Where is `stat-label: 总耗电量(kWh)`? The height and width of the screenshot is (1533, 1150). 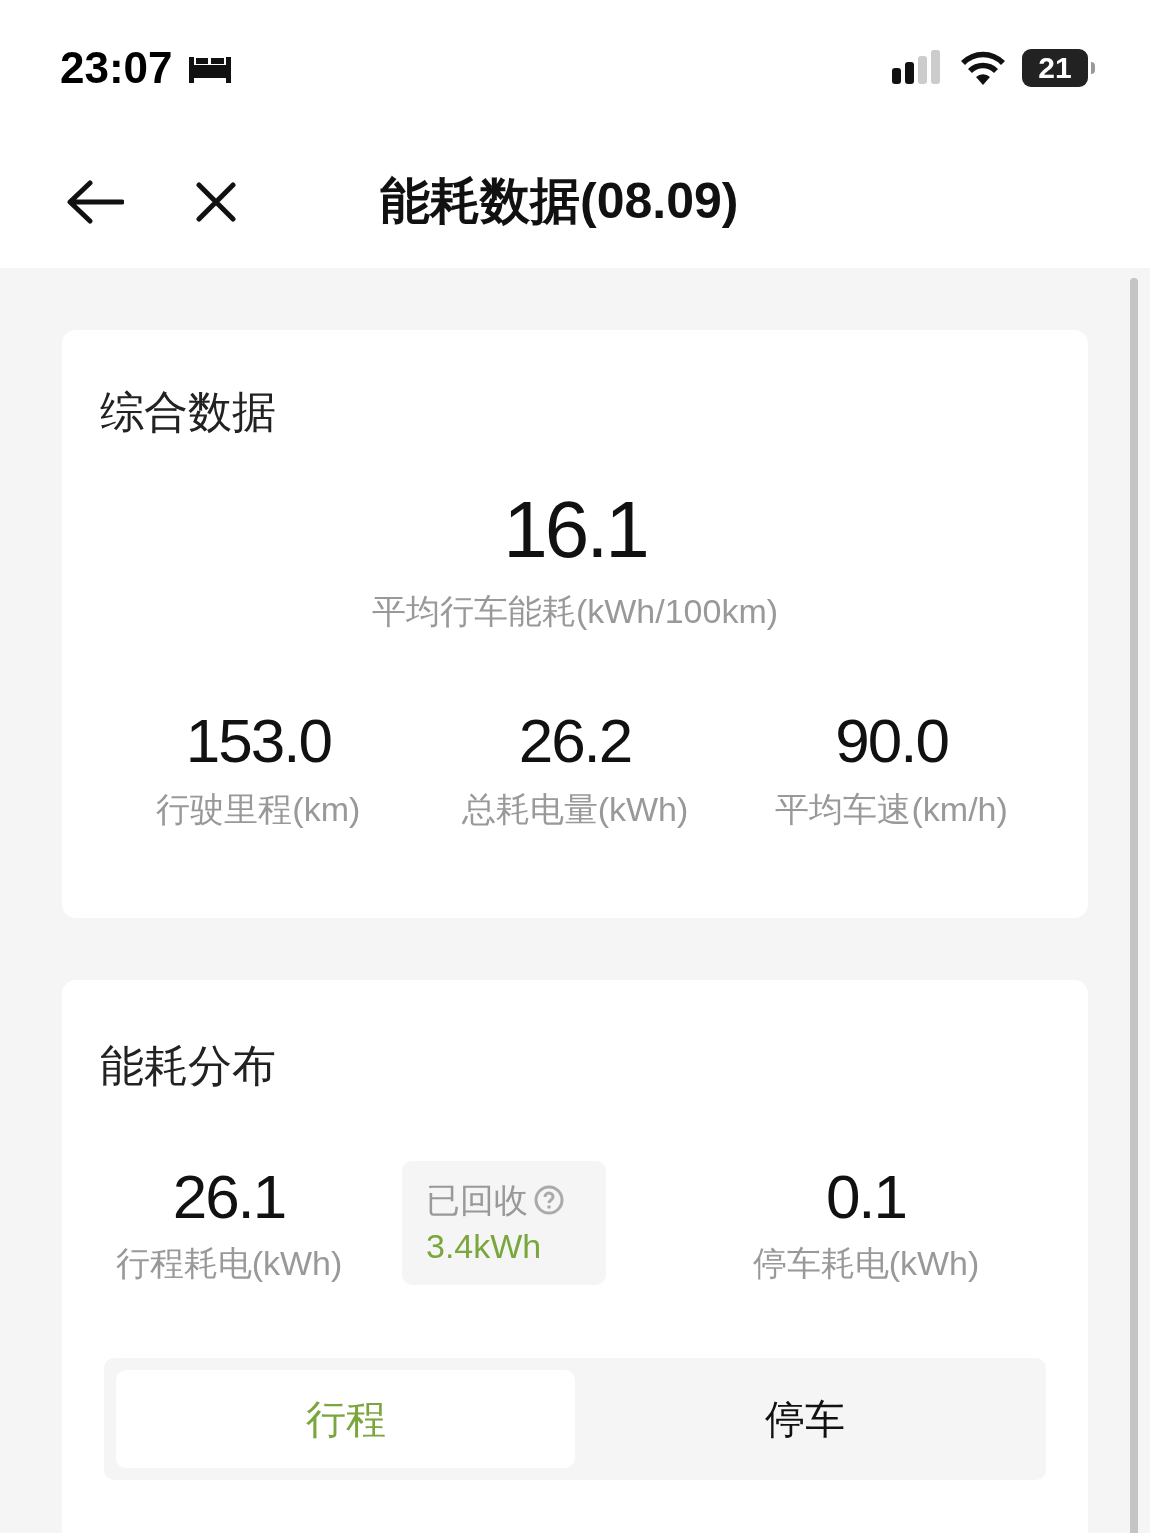 stat-label: 总耗电量(kWh) is located at coordinates (575, 809).